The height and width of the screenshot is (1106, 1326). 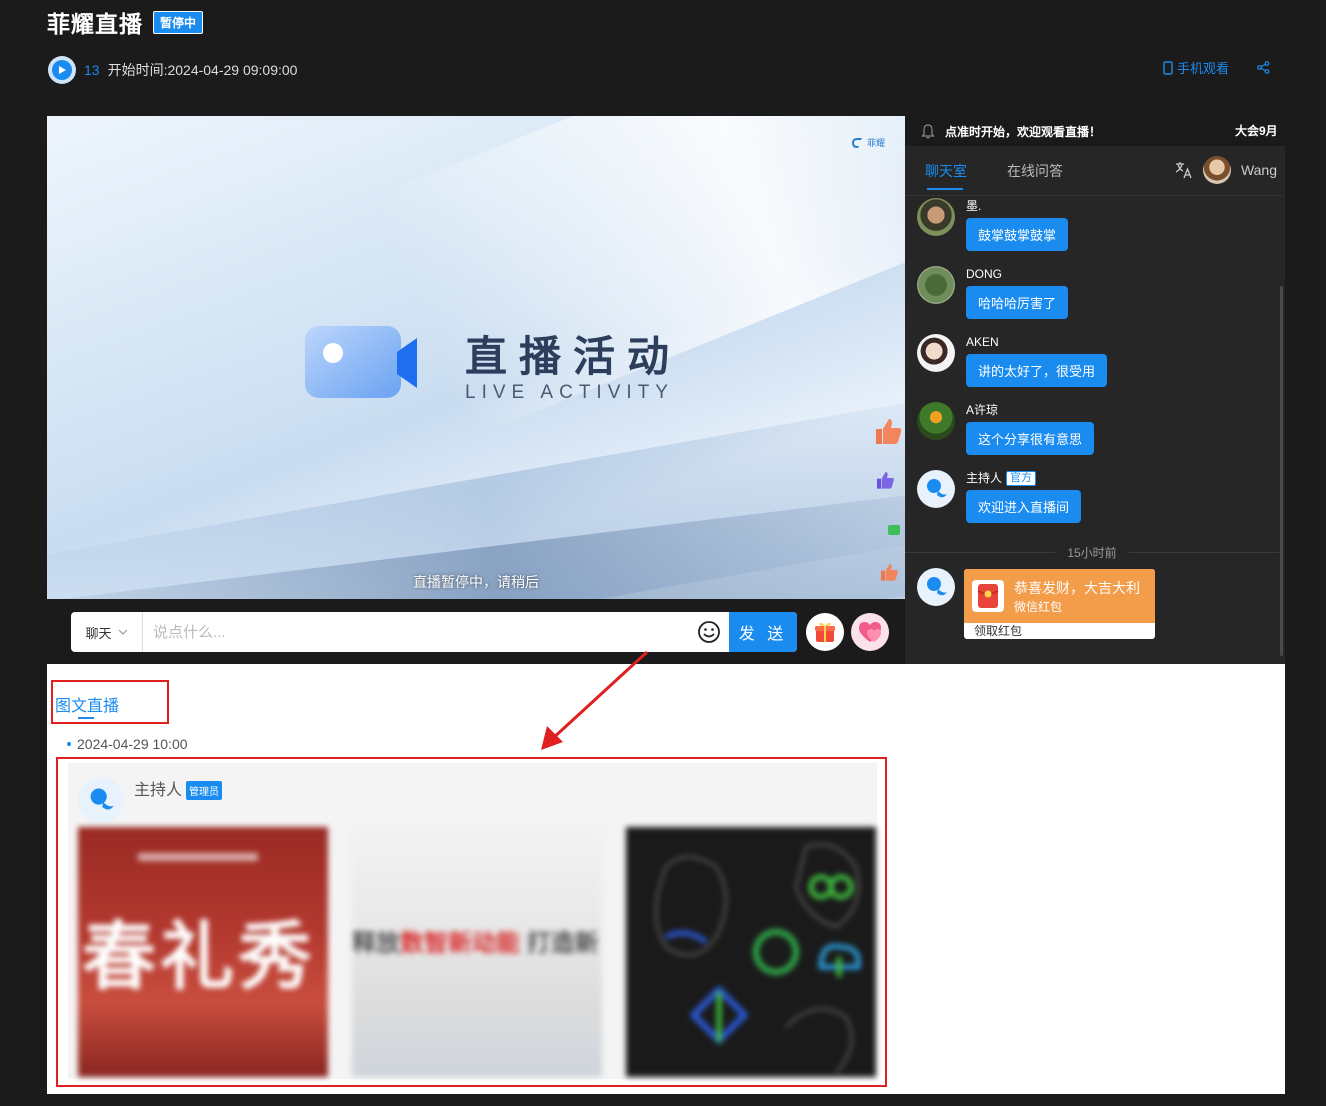 I want to click on notice-bar: 点准时开始，欢迎观看直播！ 大会9月, so click(x=1095, y=131).